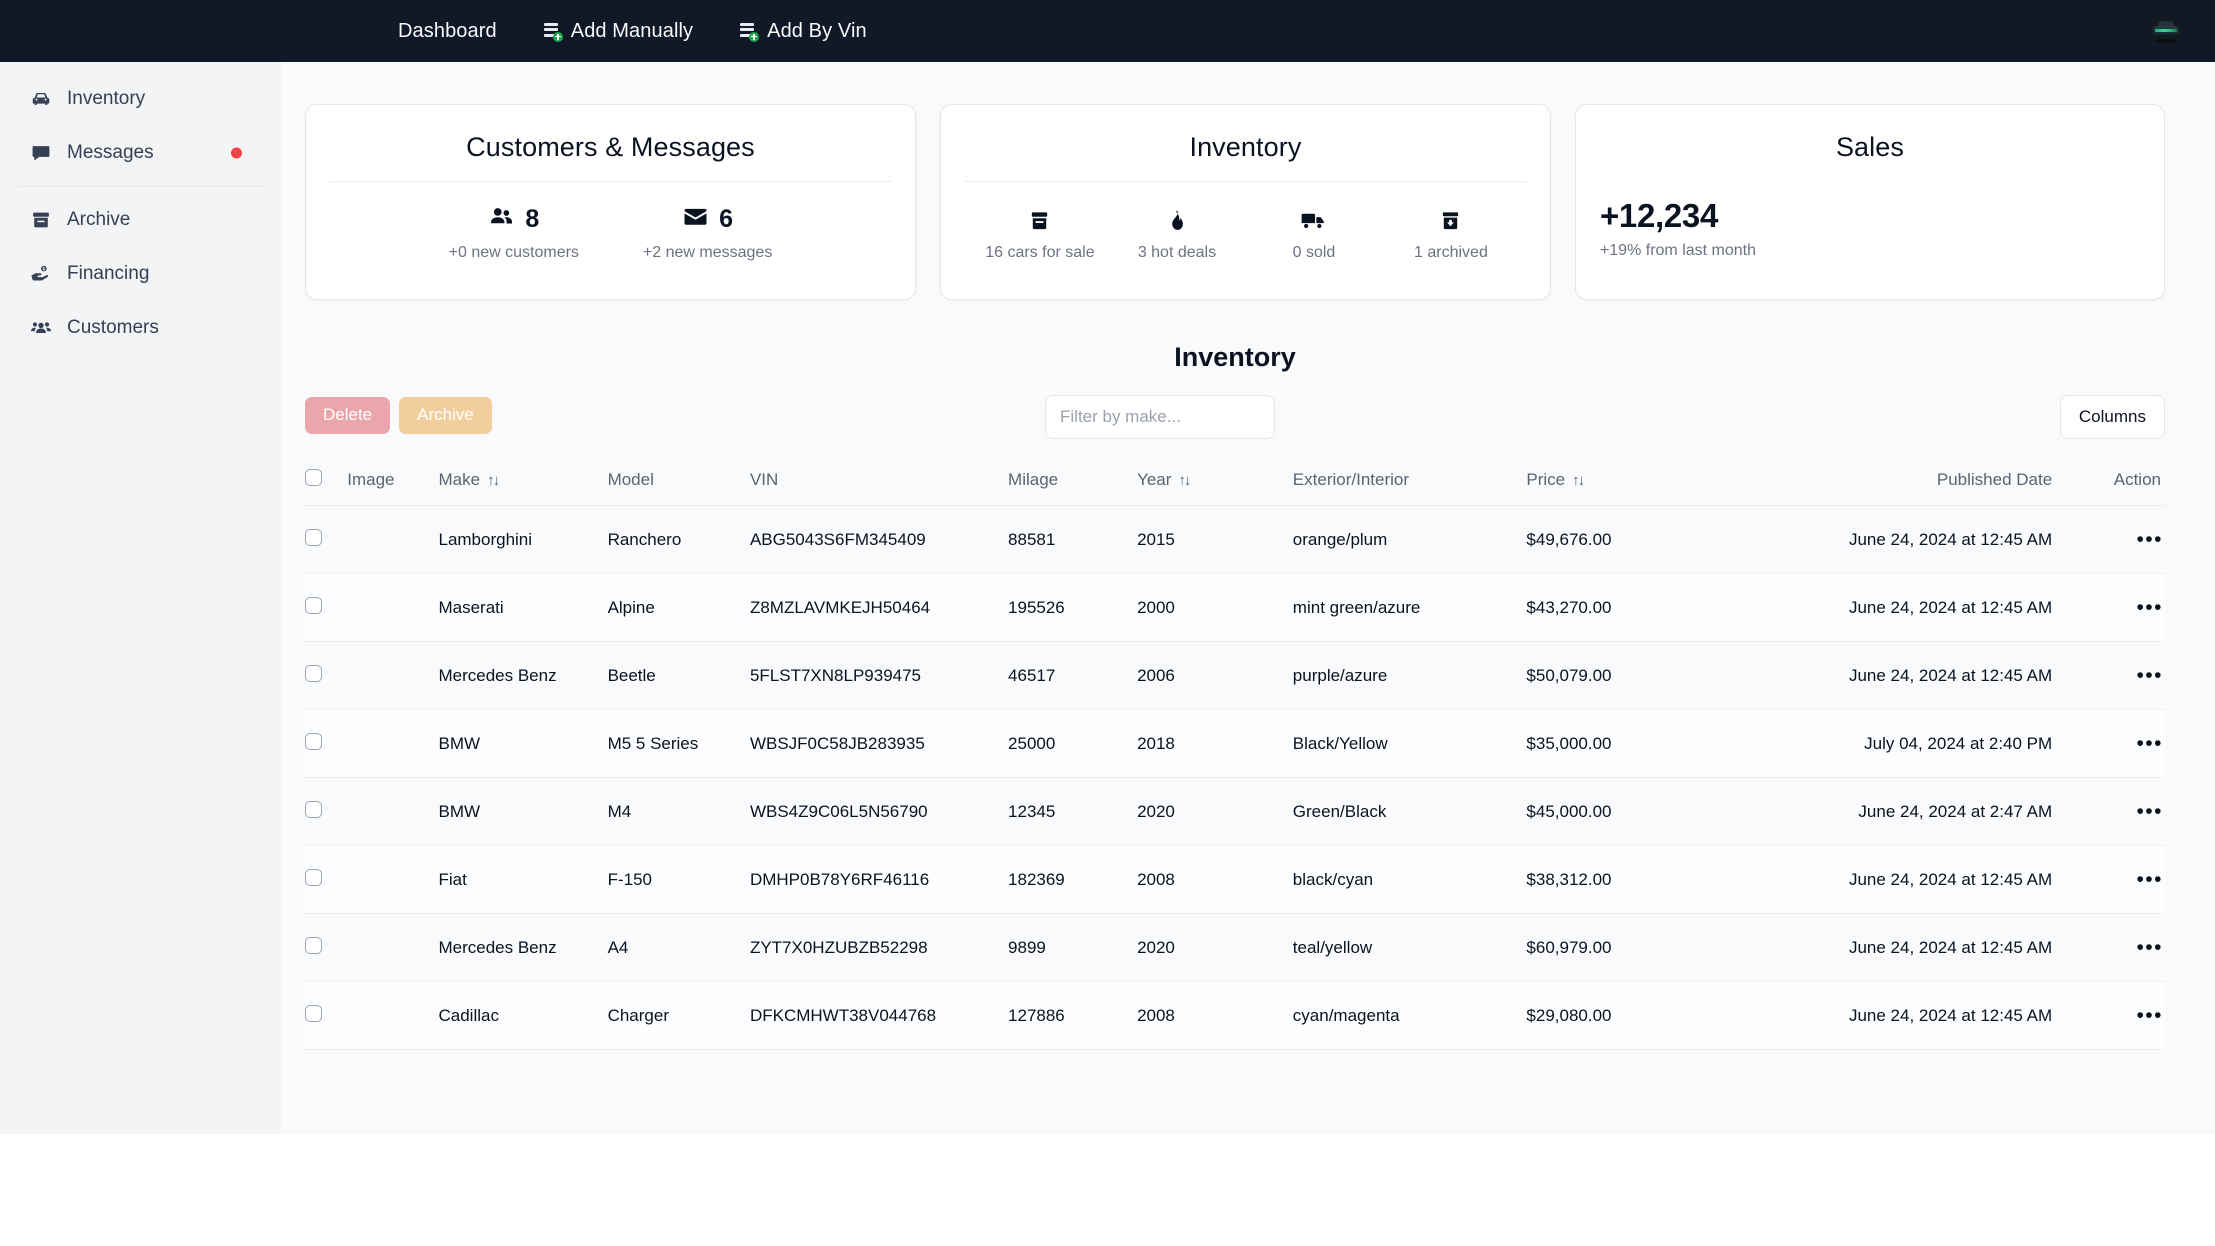 The width and height of the screenshot is (2215, 1246). I want to click on cell-published-date: June 24, 2024 at 2:47 AM, so click(1950, 811).